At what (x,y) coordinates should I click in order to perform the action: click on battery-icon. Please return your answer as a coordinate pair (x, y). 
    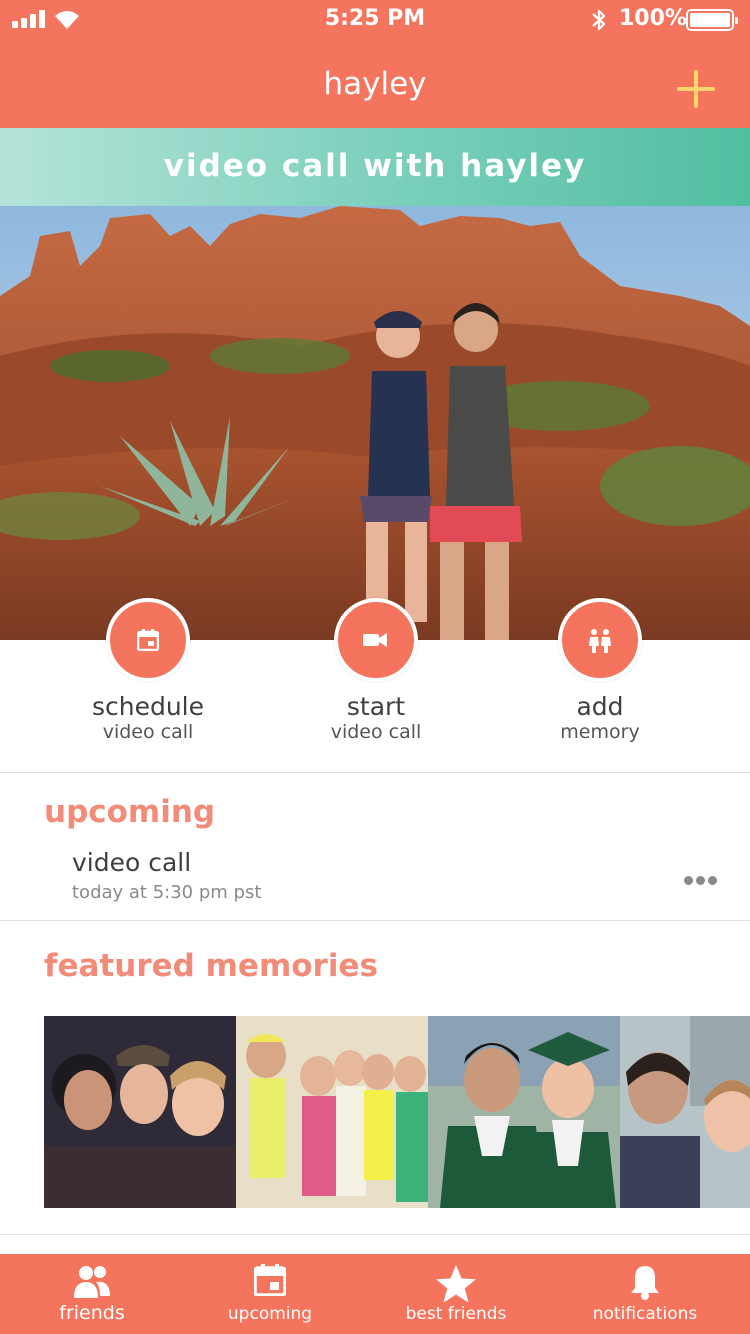
    Looking at the image, I should click on (712, 20).